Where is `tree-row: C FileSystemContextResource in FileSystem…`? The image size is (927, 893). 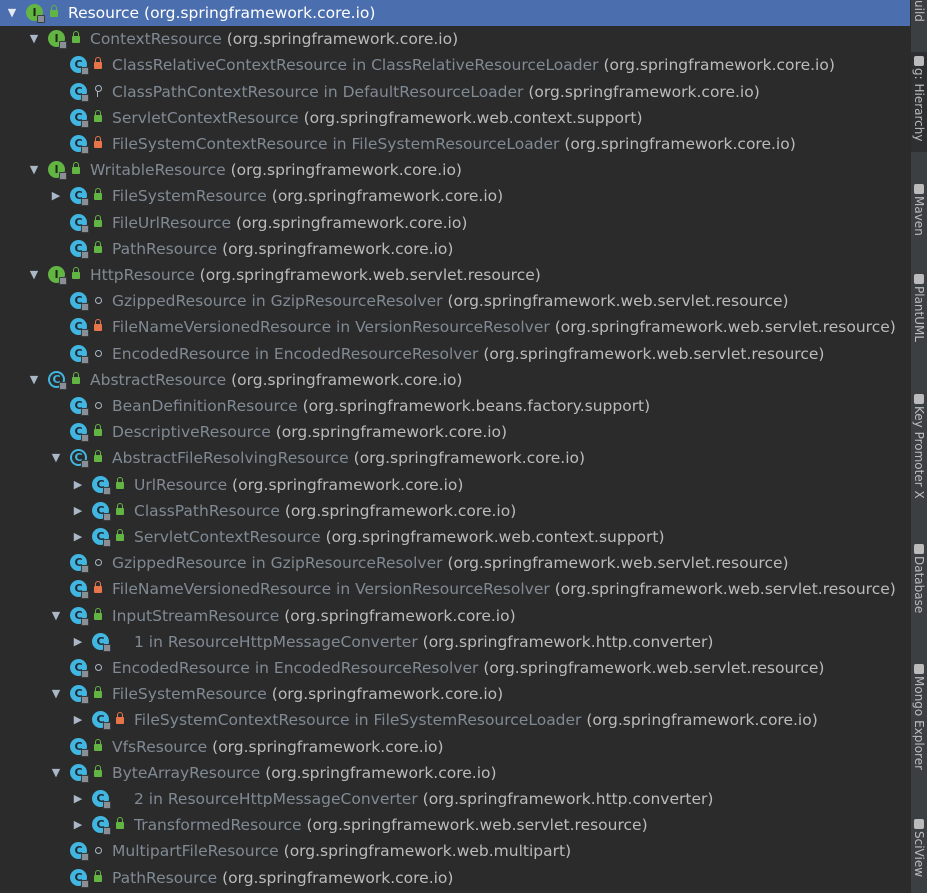 tree-row: C FileSystemContextResource in FileSystem… is located at coordinates (455, 144).